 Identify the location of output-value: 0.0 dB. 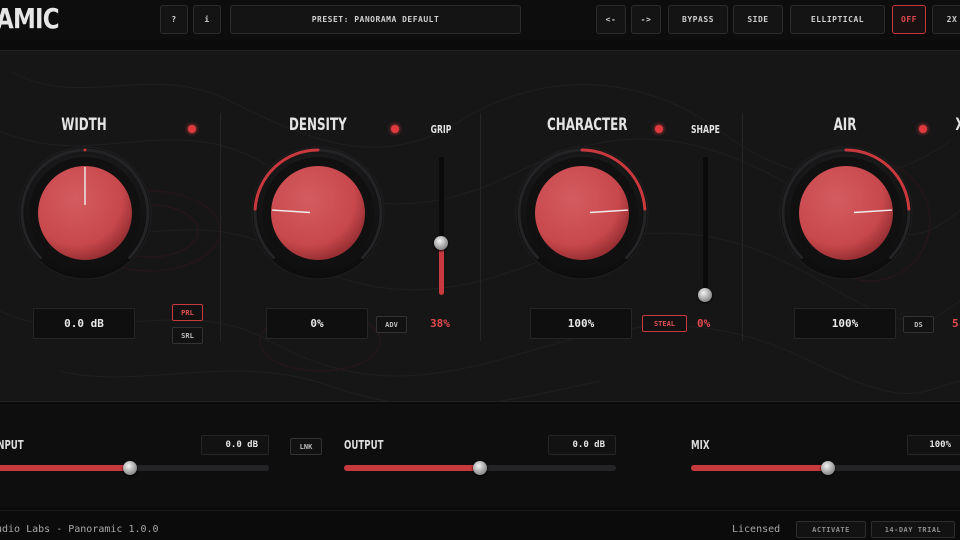
(582, 445).